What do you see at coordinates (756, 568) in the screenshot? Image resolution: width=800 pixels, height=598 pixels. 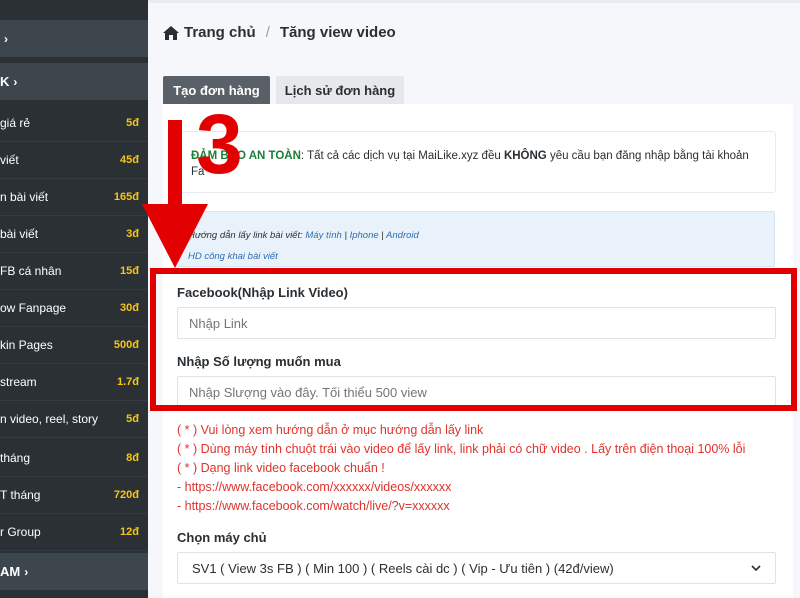 I see `chevron-down-icon` at bounding box center [756, 568].